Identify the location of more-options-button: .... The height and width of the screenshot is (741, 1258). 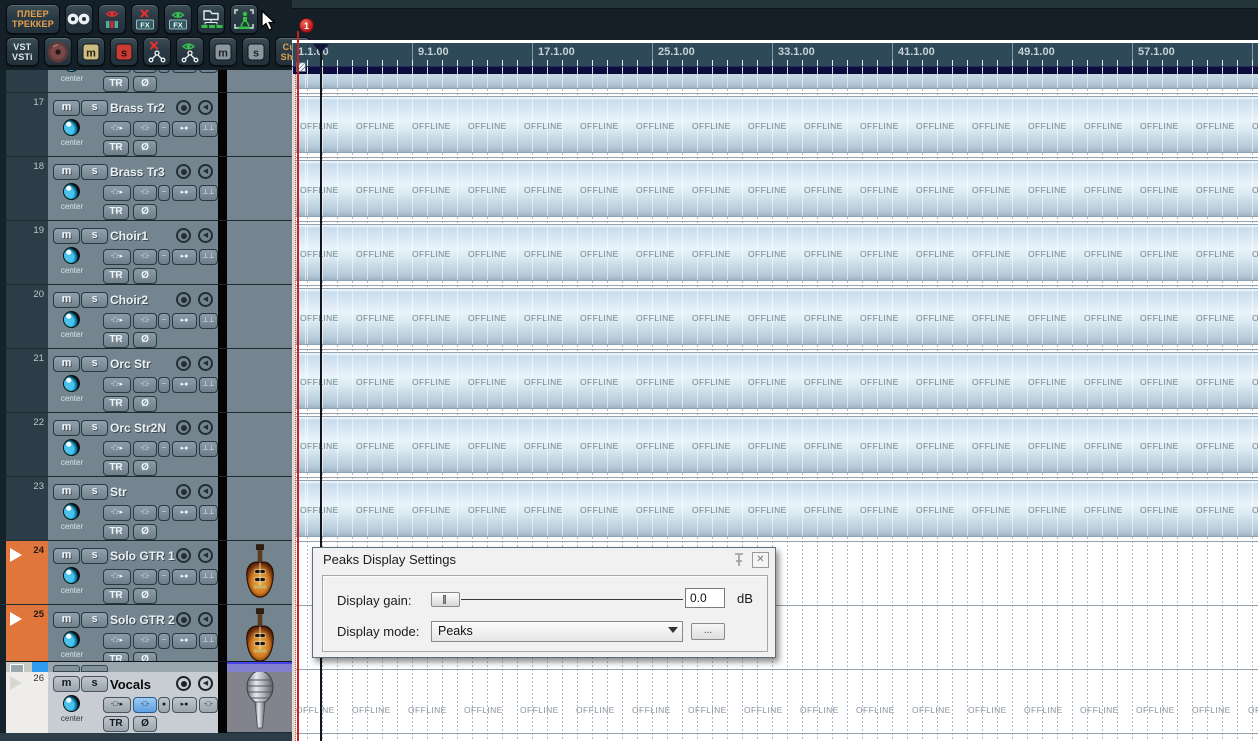
(708, 631).